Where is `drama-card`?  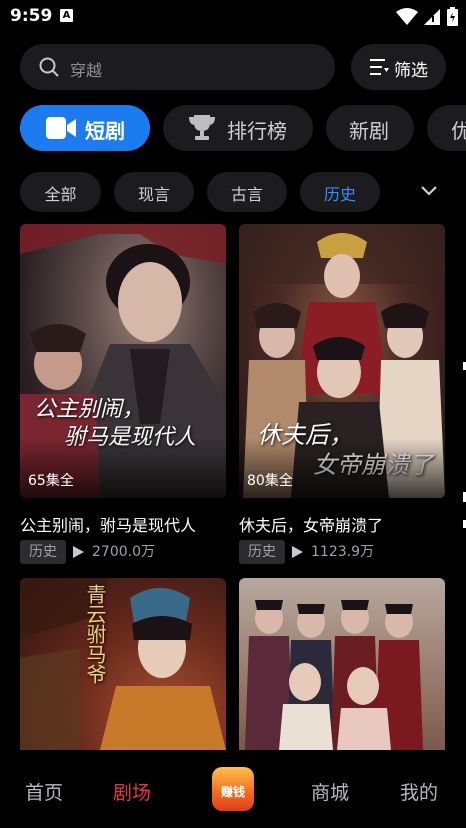 drama-card is located at coordinates (342, 664).